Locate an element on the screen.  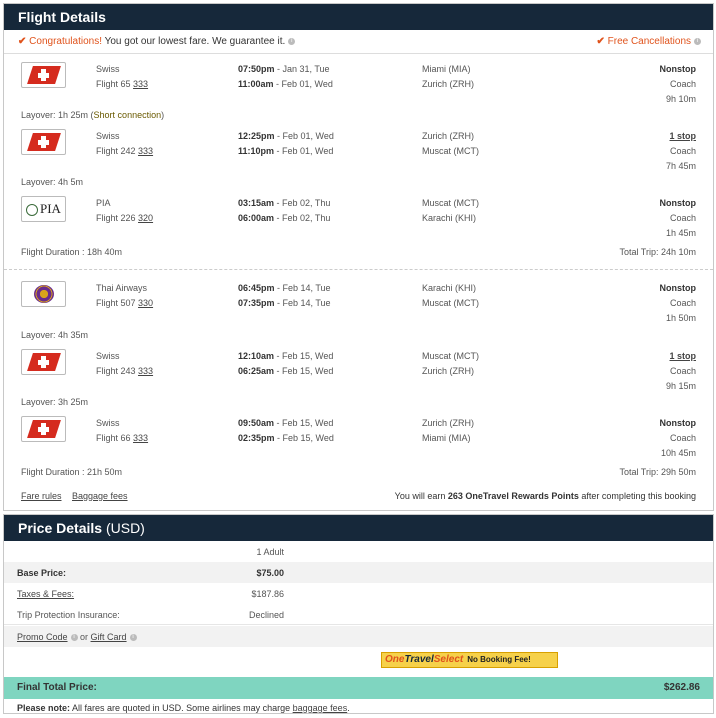
aircraft-link: 320 is located at coordinates (145, 218).